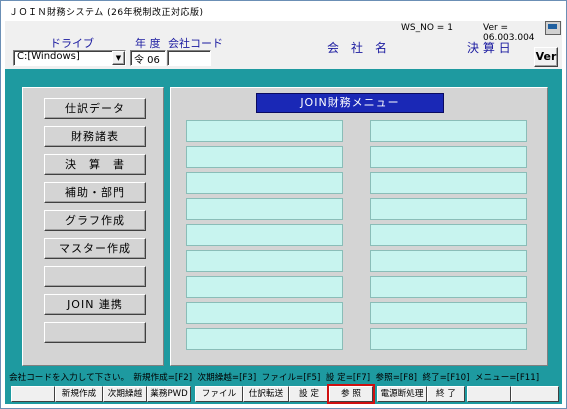 The height and width of the screenshot is (409, 567). Describe the element at coordinates (95, 304) in the screenshot. I see `menu-join-link: JOIN 連携` at that location.